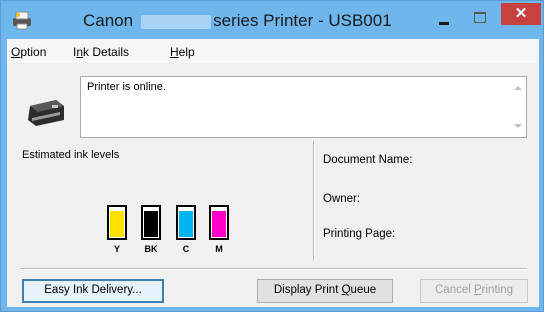  I want to click on maximize-button, so click(480, 18).